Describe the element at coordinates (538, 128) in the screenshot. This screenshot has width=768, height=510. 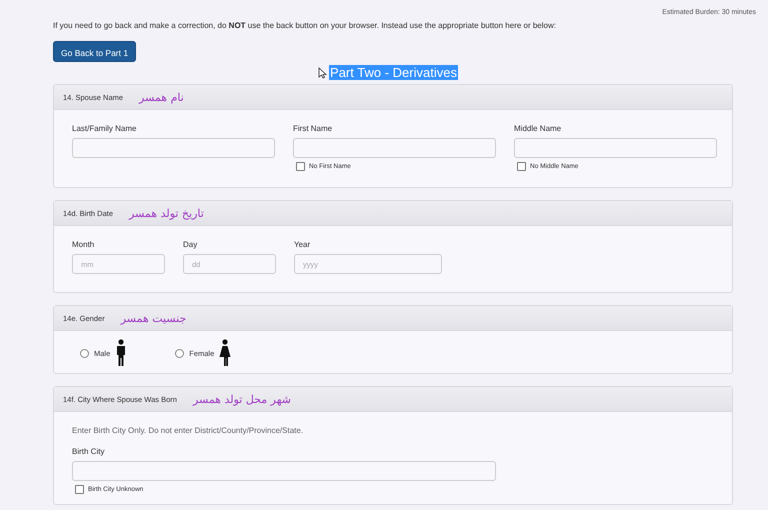
I see `field-label: Middle Name` at that location.